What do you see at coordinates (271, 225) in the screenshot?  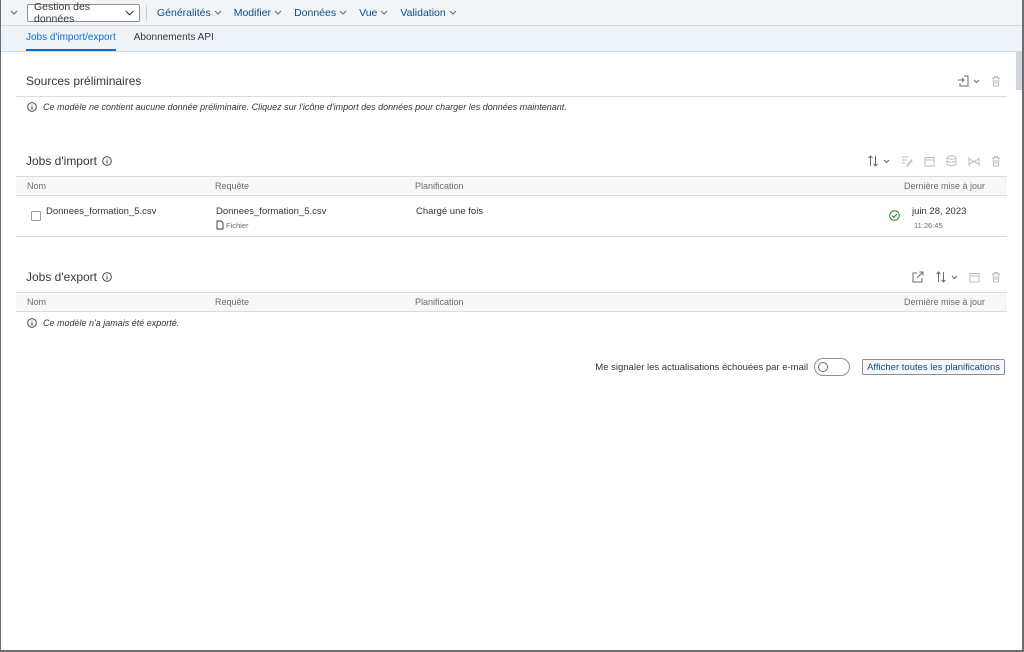 I see `job-query-type: Fichier` at bounding box center [271, 225].